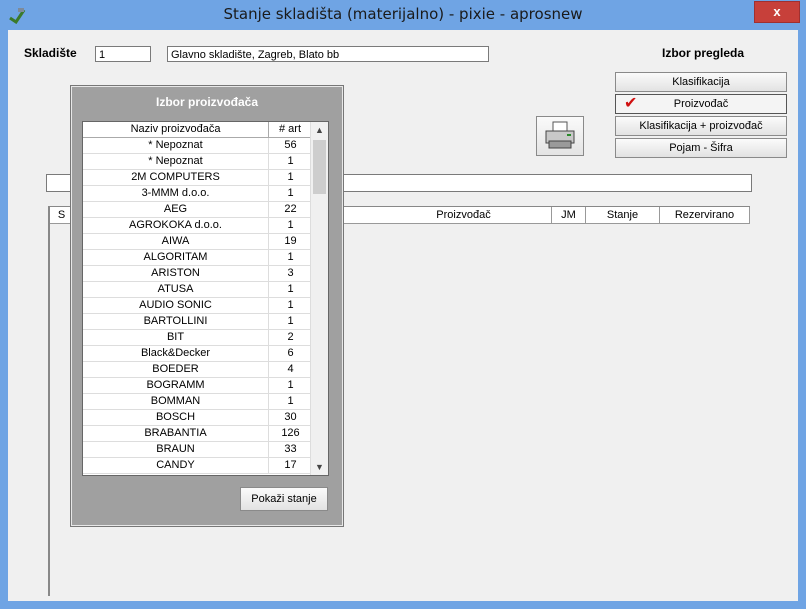  What do you see at coordinates (176, 433) in the screenshot?
I see `manufacturer-name: BRABANTIA` at bounding box center [176, 433].